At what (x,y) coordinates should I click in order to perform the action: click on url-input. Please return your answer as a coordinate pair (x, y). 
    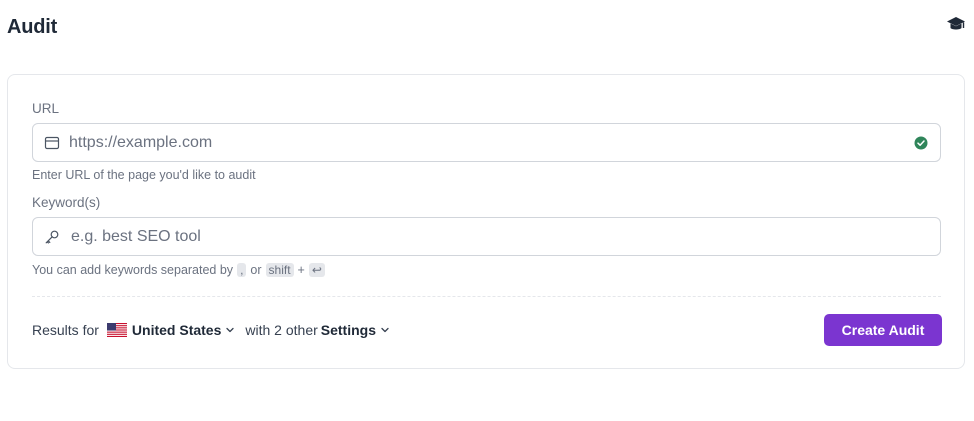
    Looking at the image, I should click on (484, 142).